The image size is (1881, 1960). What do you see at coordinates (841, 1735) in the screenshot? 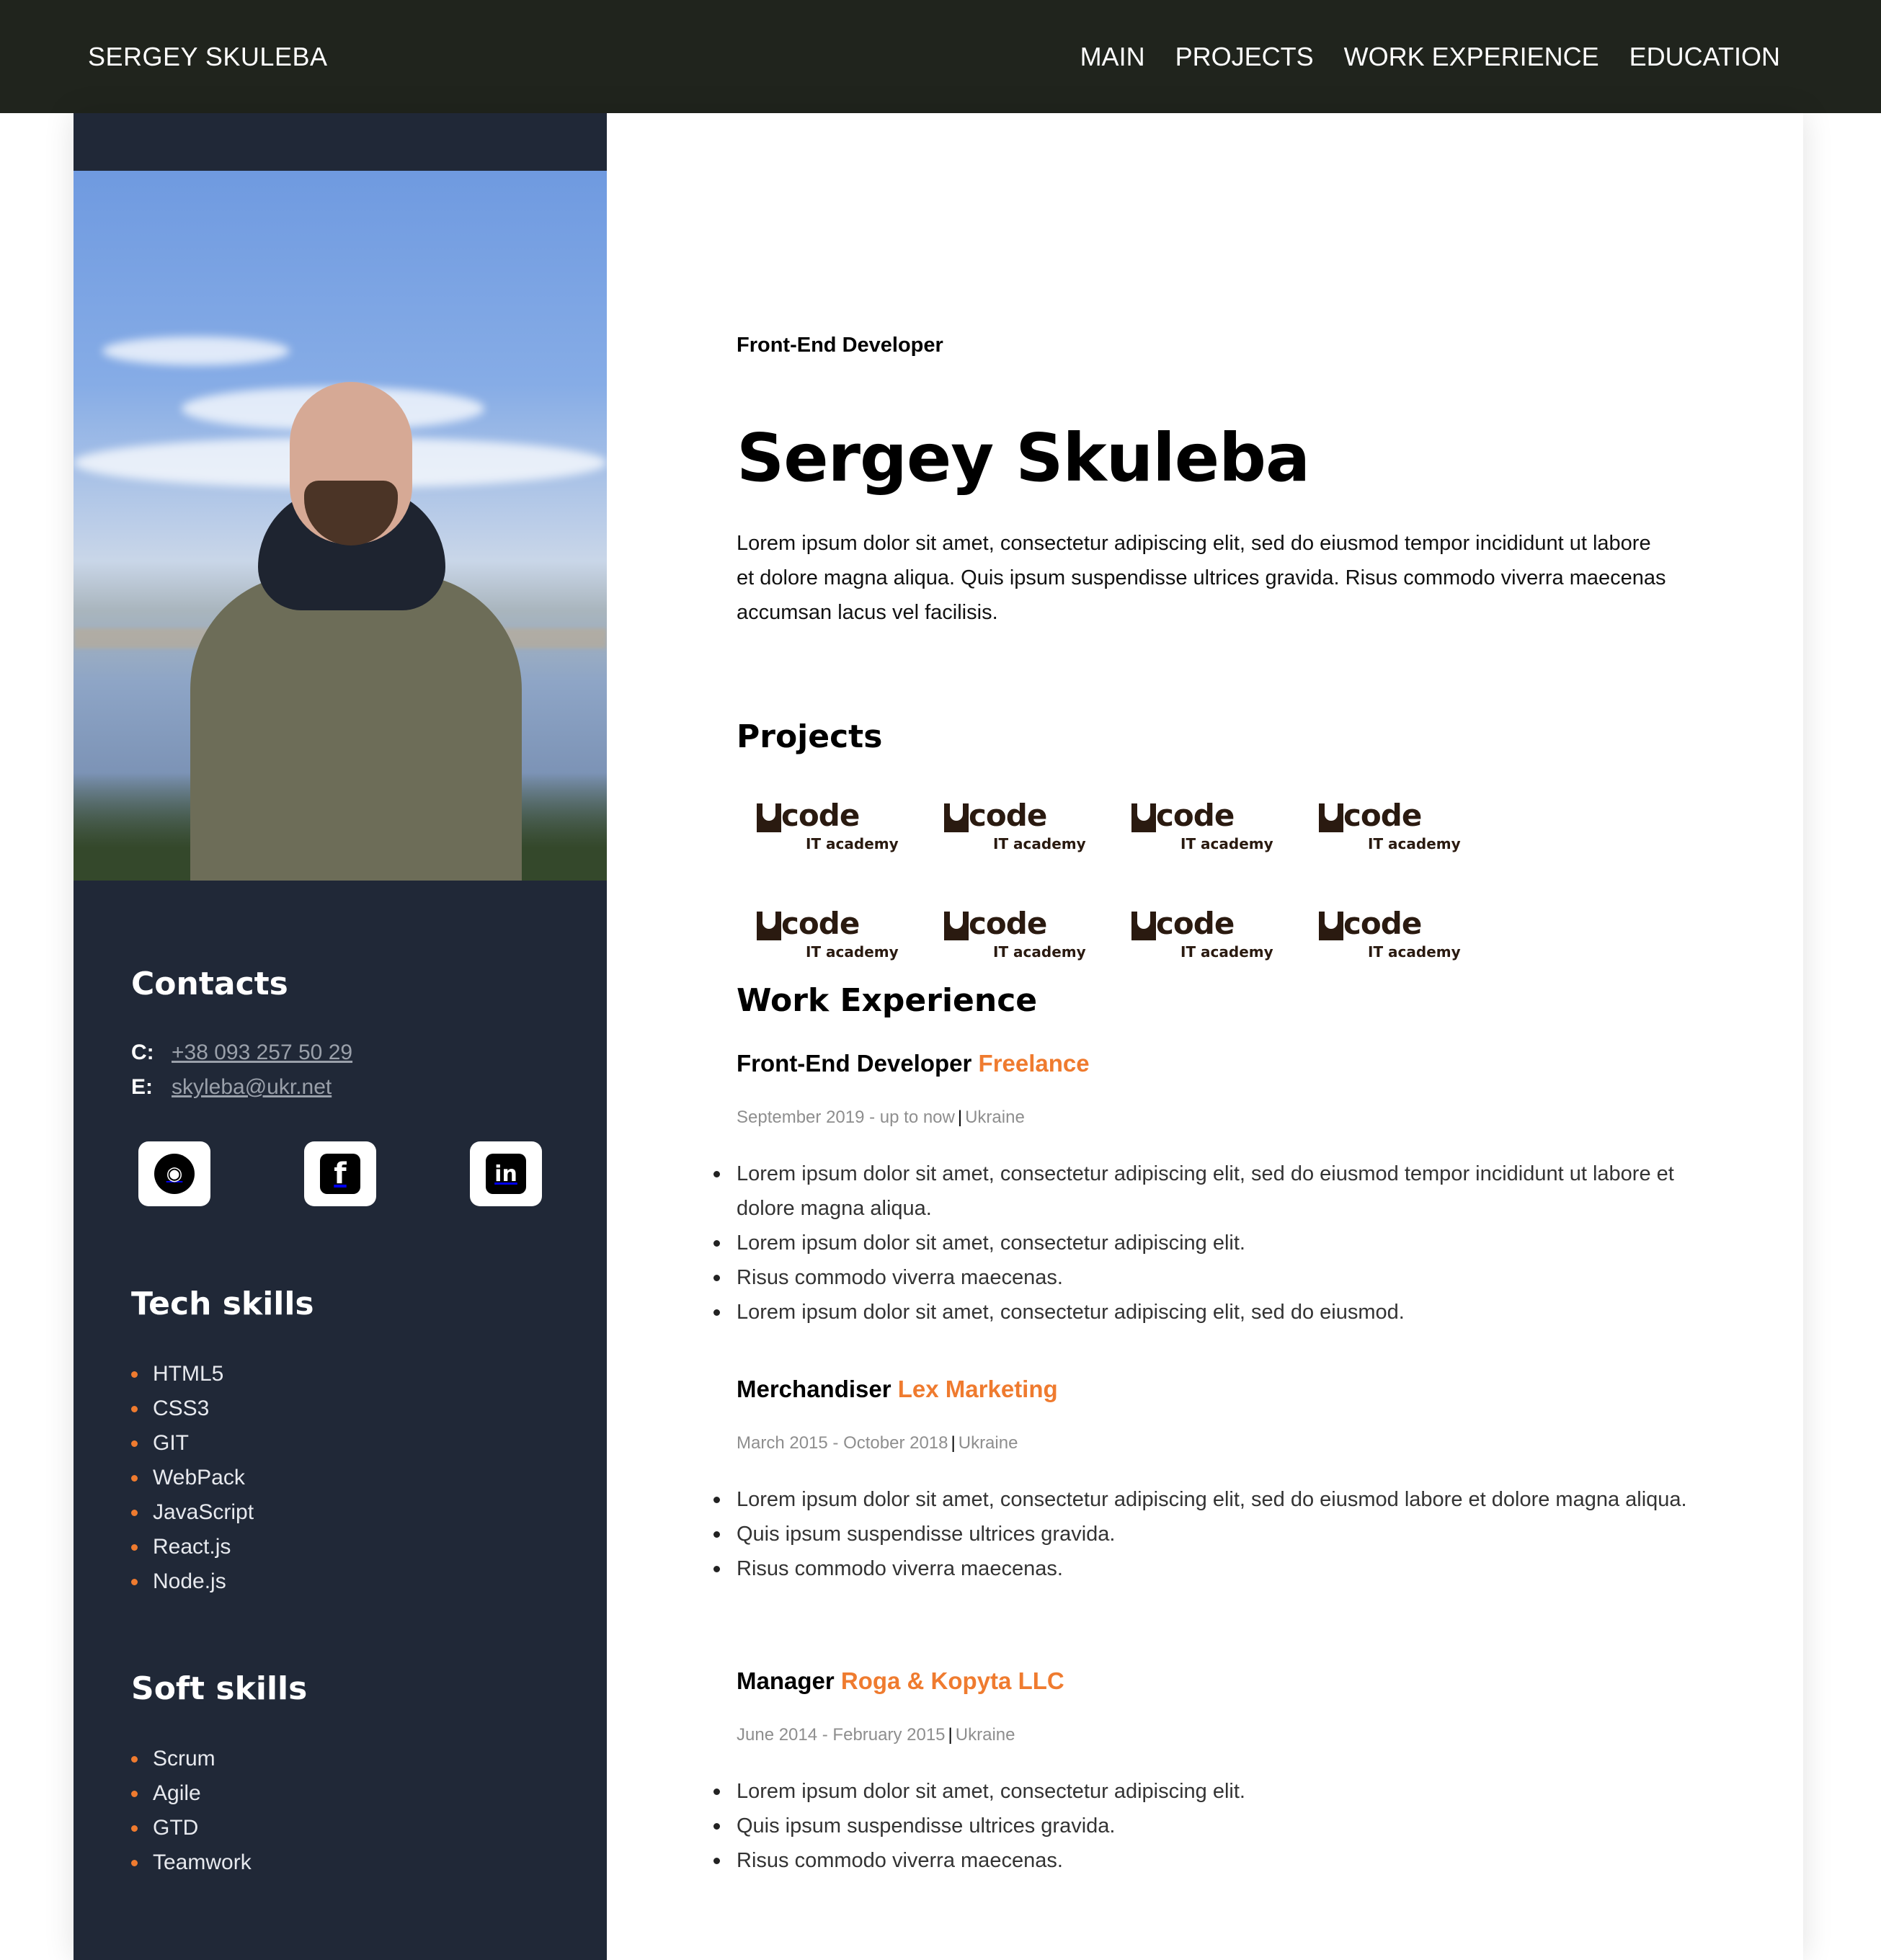
I see `job-period: June 2014 - February 2015` at bounding box center [841, 1735].